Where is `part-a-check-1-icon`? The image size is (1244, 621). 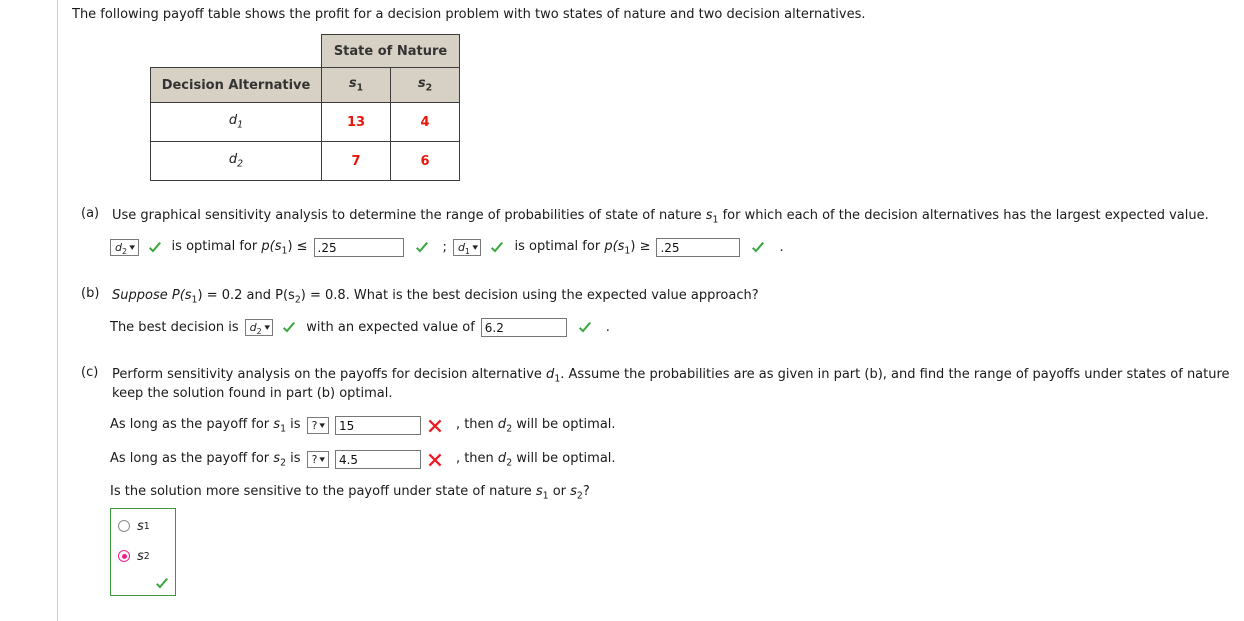
part-a-check-1-icon is located at coordinates (154, 247).